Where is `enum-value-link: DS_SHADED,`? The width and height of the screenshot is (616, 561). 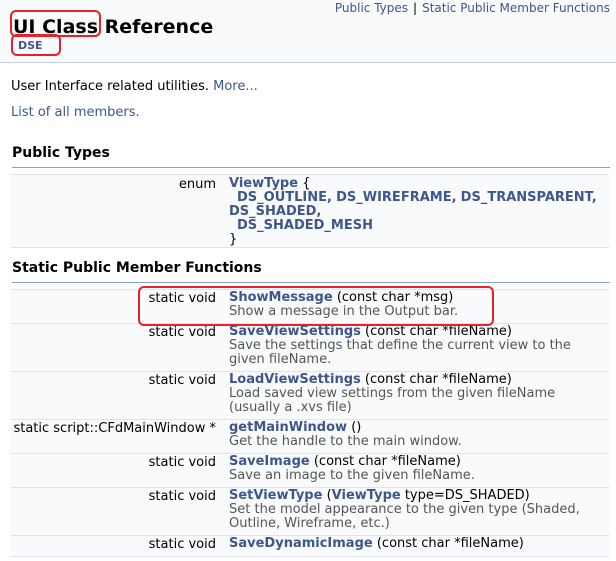 enum-value-link: DS_SHADED, is located at coordinates (275, 211).